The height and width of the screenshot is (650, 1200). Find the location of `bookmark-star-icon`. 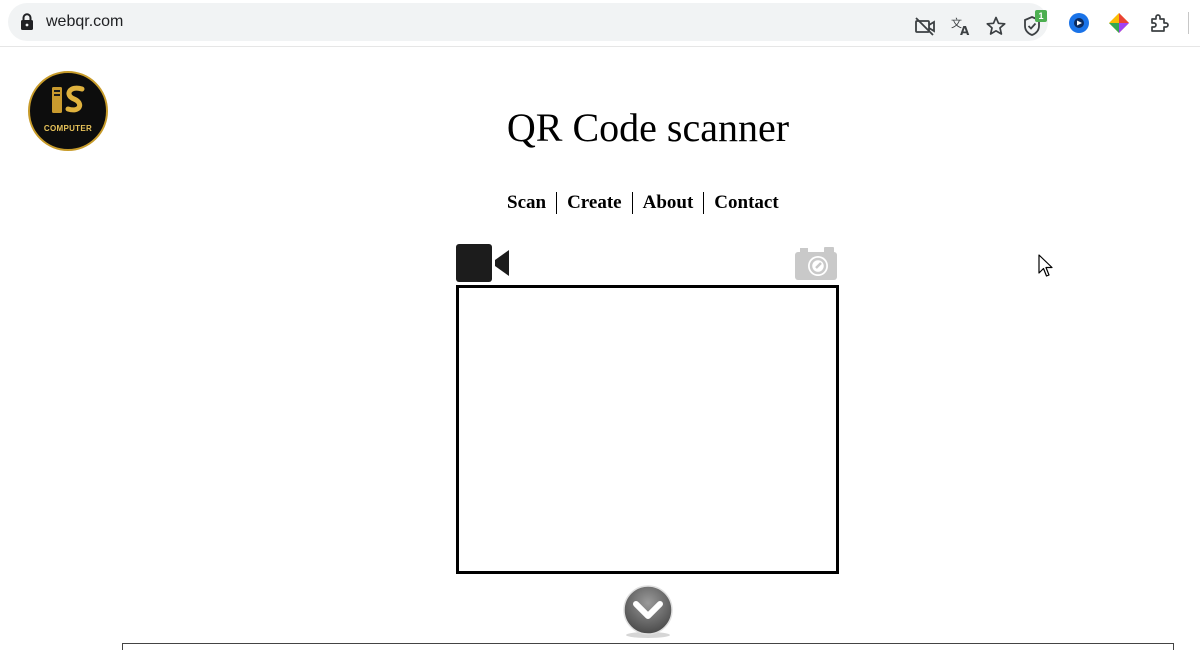

bookmark-star-icon is located at coordinates (996, 26).